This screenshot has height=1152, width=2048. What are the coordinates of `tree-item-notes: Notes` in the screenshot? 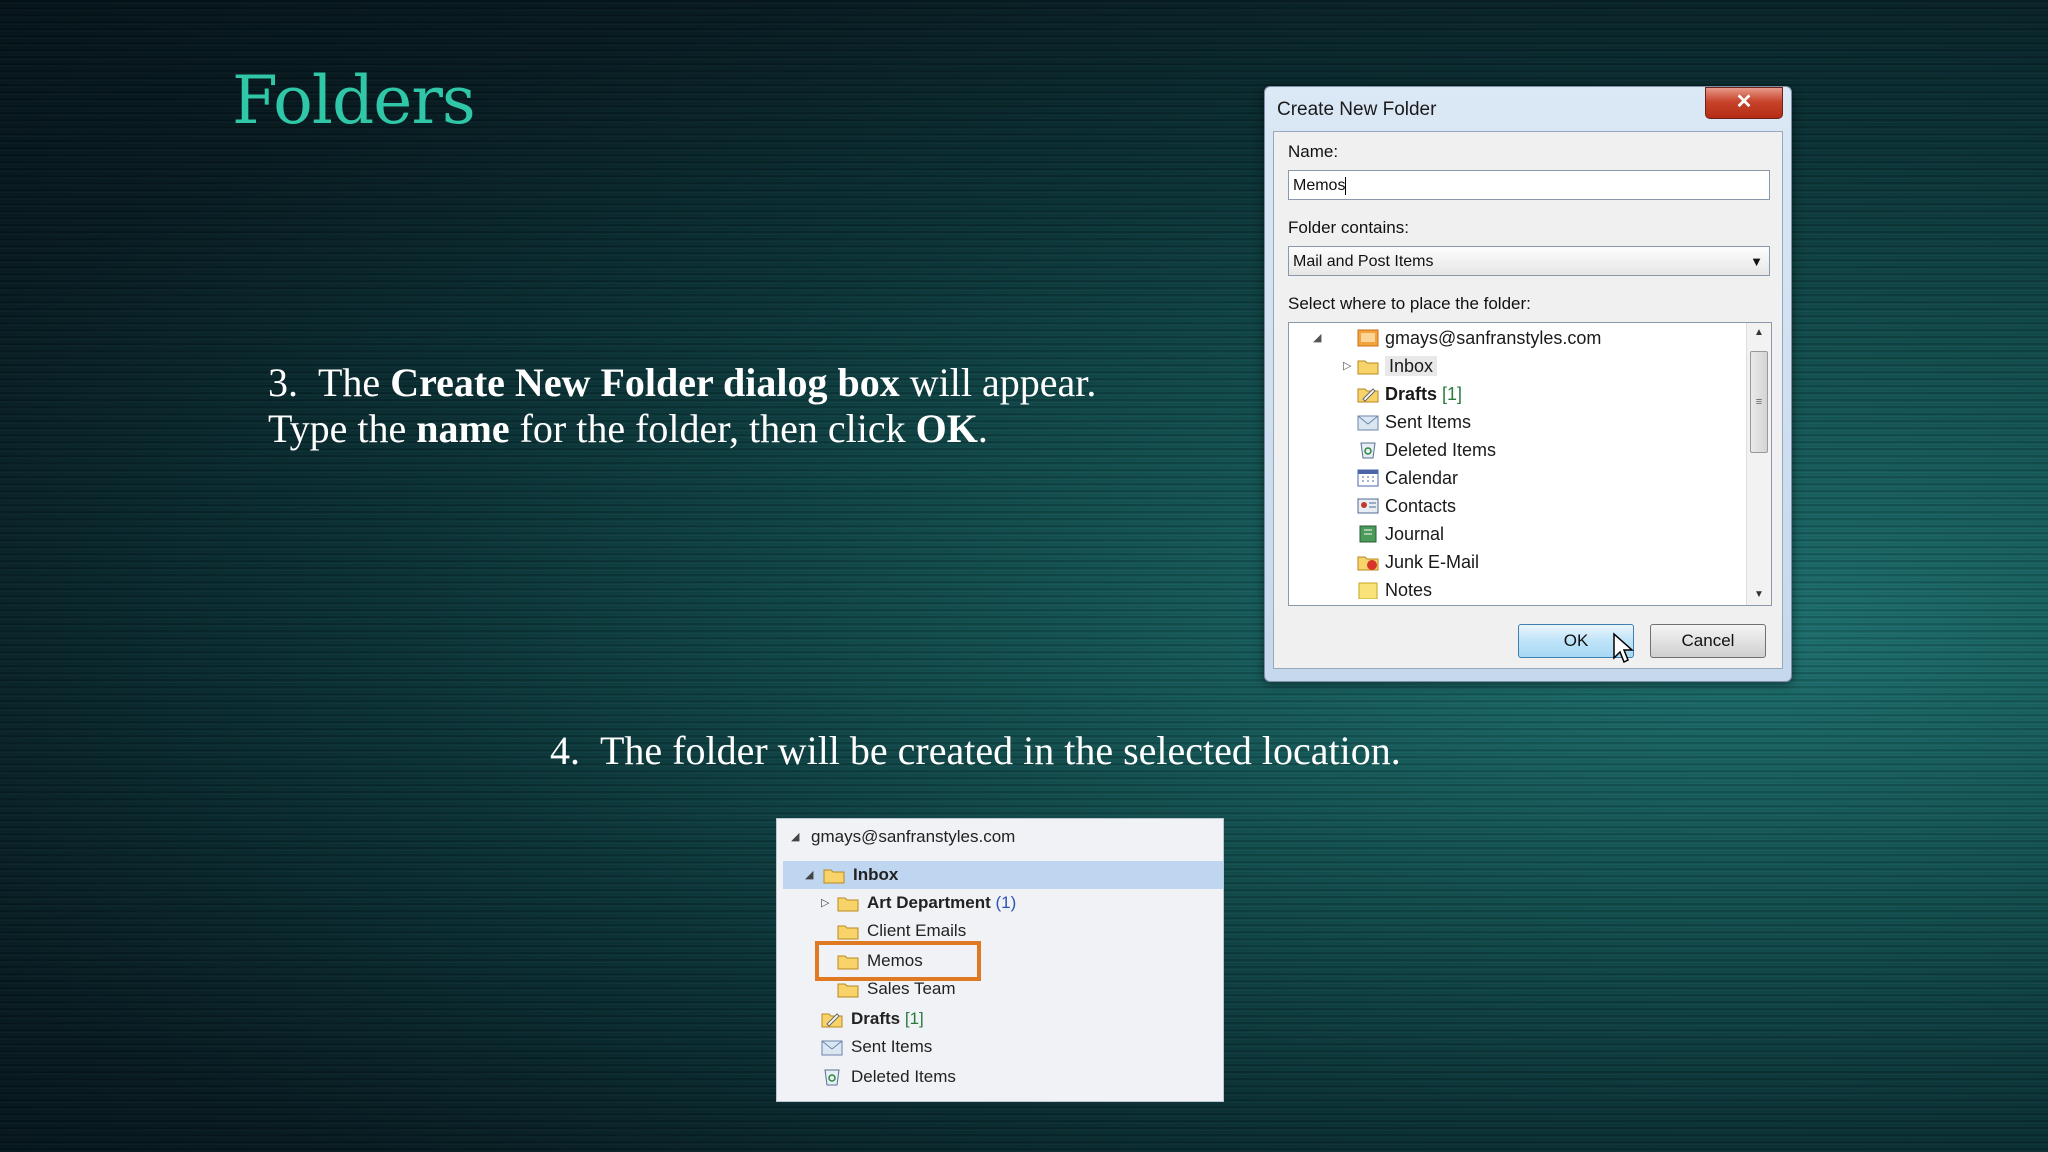 It's located at (1394, 590).